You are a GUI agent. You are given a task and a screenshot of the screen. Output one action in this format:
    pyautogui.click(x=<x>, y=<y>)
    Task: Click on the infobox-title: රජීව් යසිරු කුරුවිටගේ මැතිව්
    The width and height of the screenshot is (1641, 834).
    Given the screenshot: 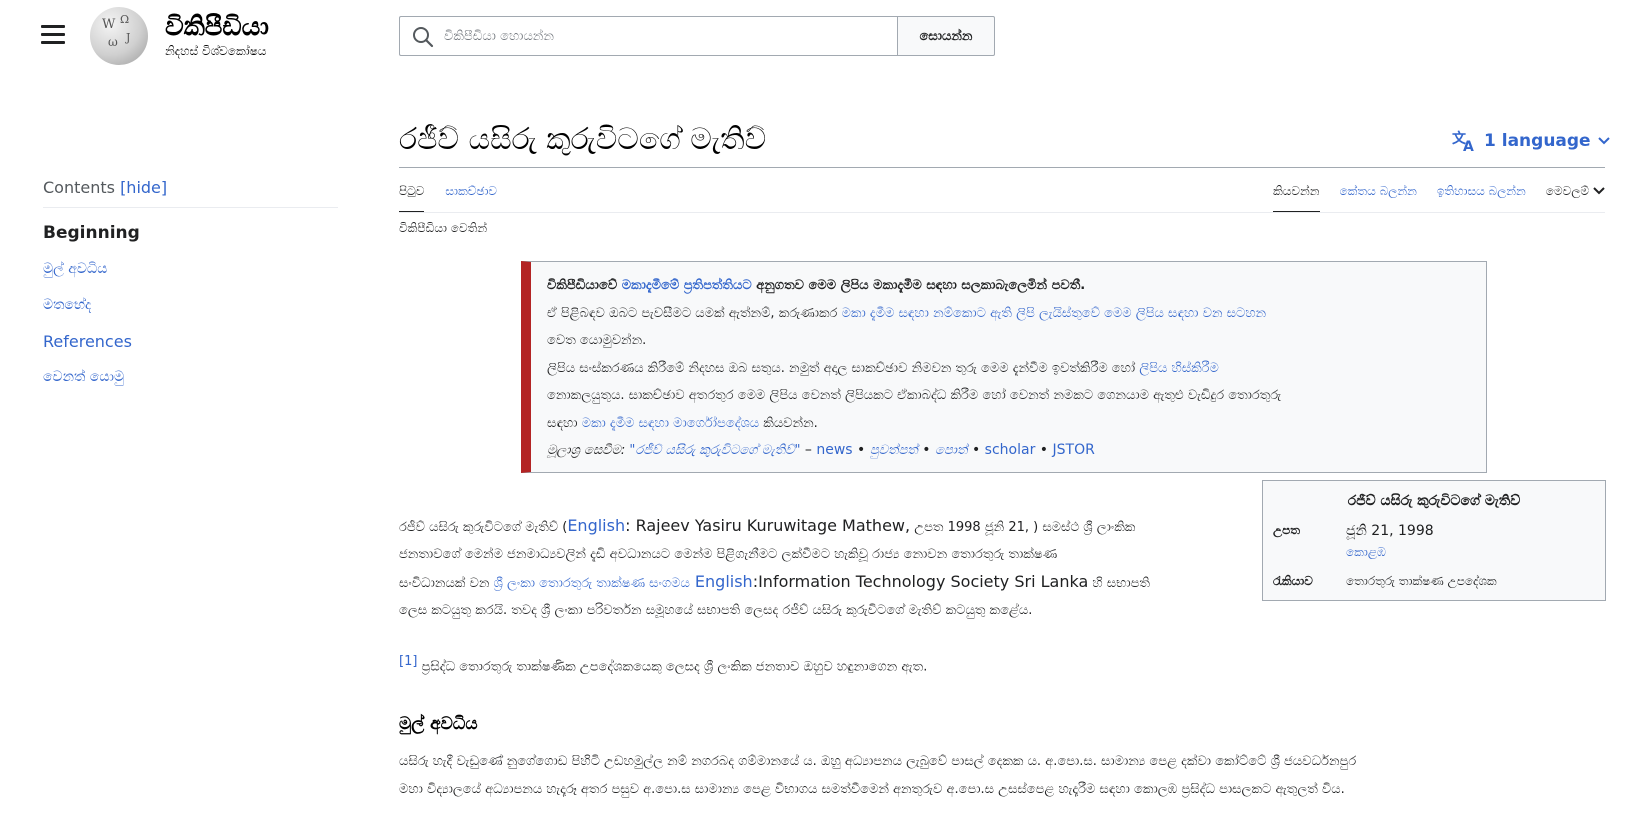 What is the action you would take?
    pyautogui.click(x=1434, y=501)
    